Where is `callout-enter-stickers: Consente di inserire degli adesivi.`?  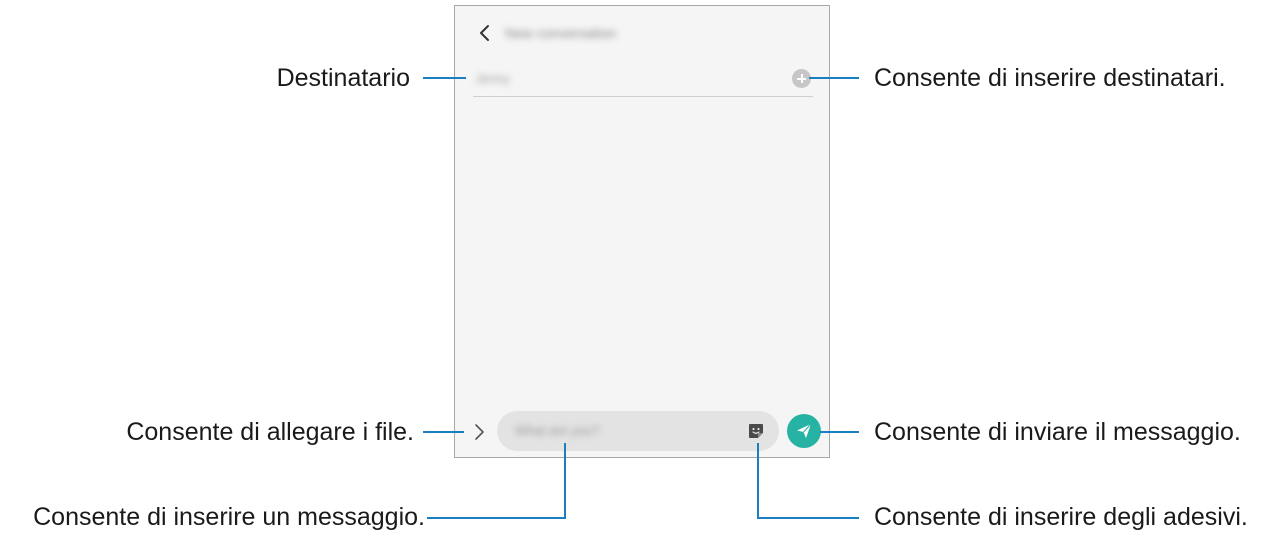 callout-enter-stickers: Consente di inserire degli adesivi. is located at coordinates (1061, 517).